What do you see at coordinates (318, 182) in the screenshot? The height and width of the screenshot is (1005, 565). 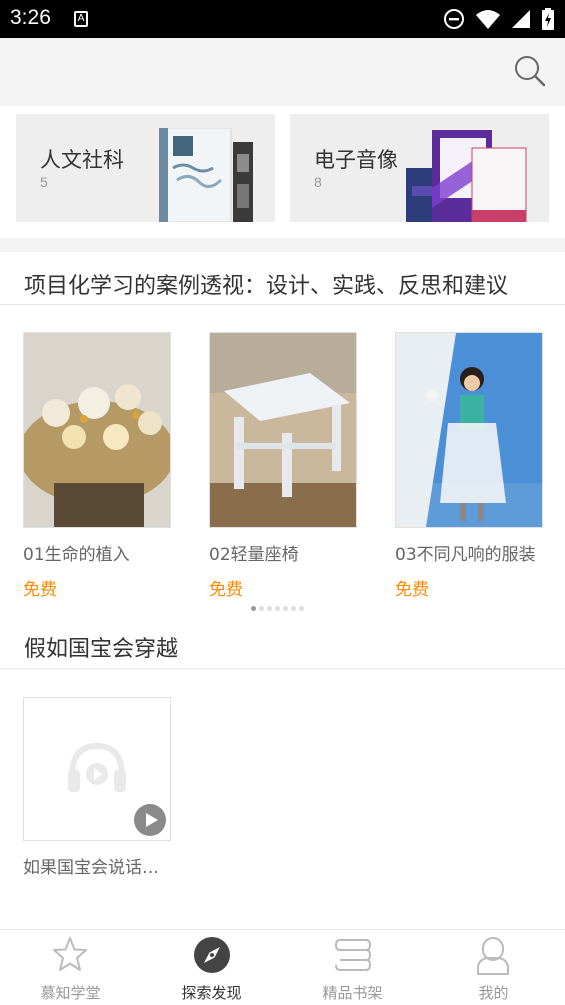 I see `category-count: 8` at bounding box center [318, 182].